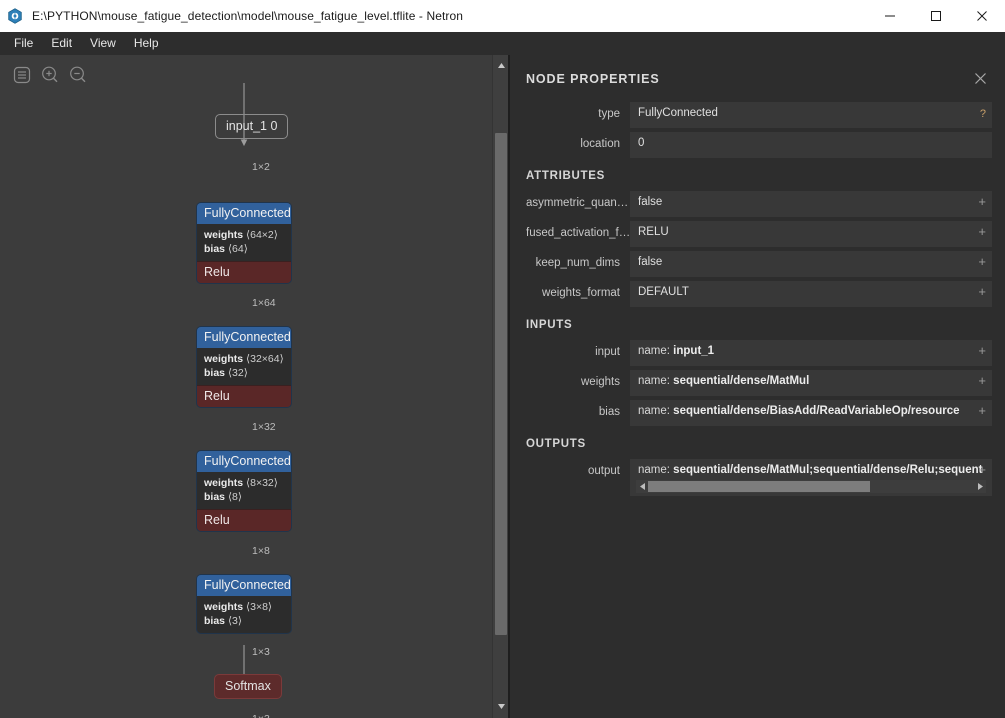  I want to click on scroll-up-icon, so click(500, 65).